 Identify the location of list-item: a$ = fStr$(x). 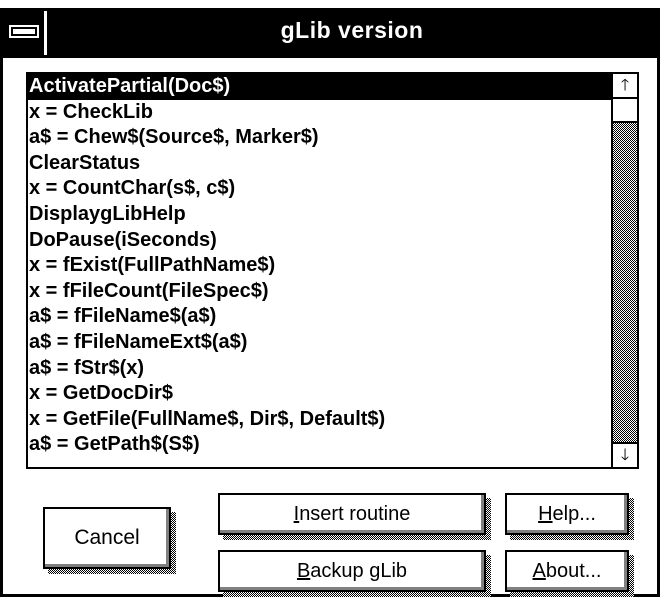
(320, 369).